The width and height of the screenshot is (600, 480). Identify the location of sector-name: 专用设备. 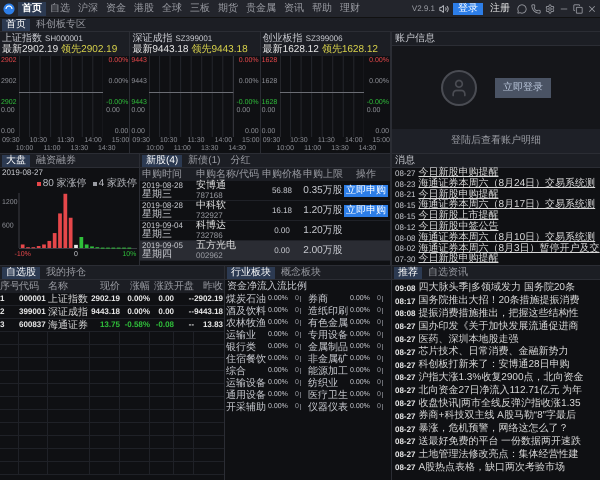
(329, 335).